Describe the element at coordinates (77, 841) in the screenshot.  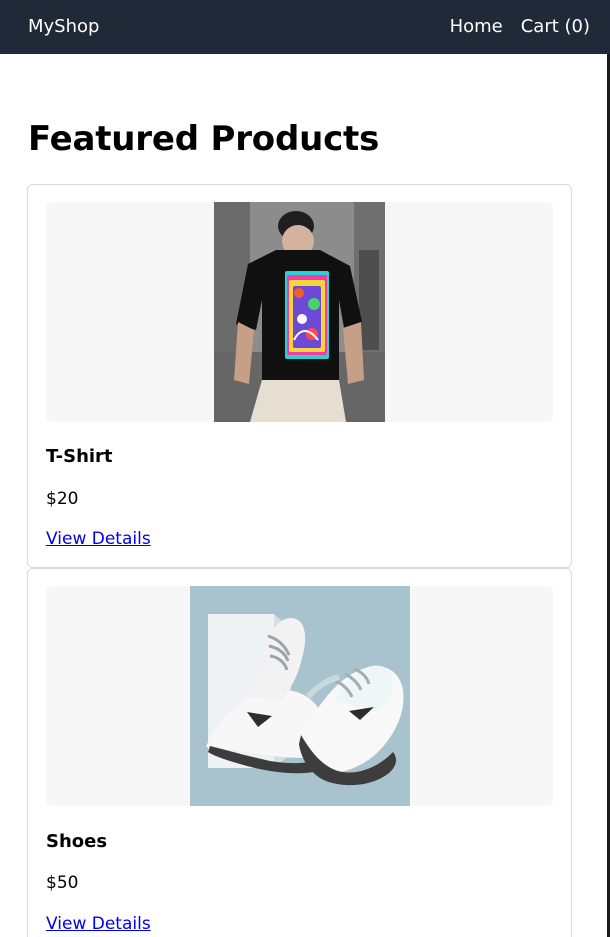
I see `product-name: Shoes` at that location.